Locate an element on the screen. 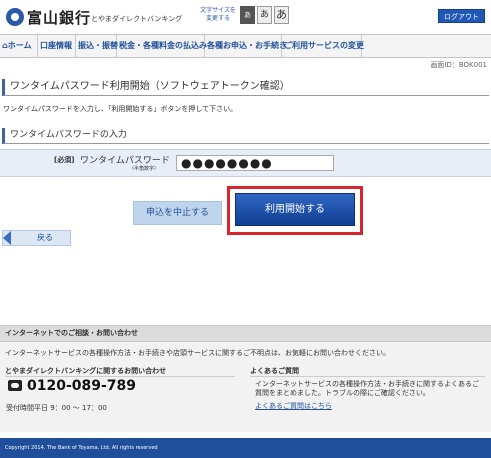 The width and height of the screenshot is (491, 458). nav-service-change: ご利用サービスの変更 is located at coordinates (323, 46).